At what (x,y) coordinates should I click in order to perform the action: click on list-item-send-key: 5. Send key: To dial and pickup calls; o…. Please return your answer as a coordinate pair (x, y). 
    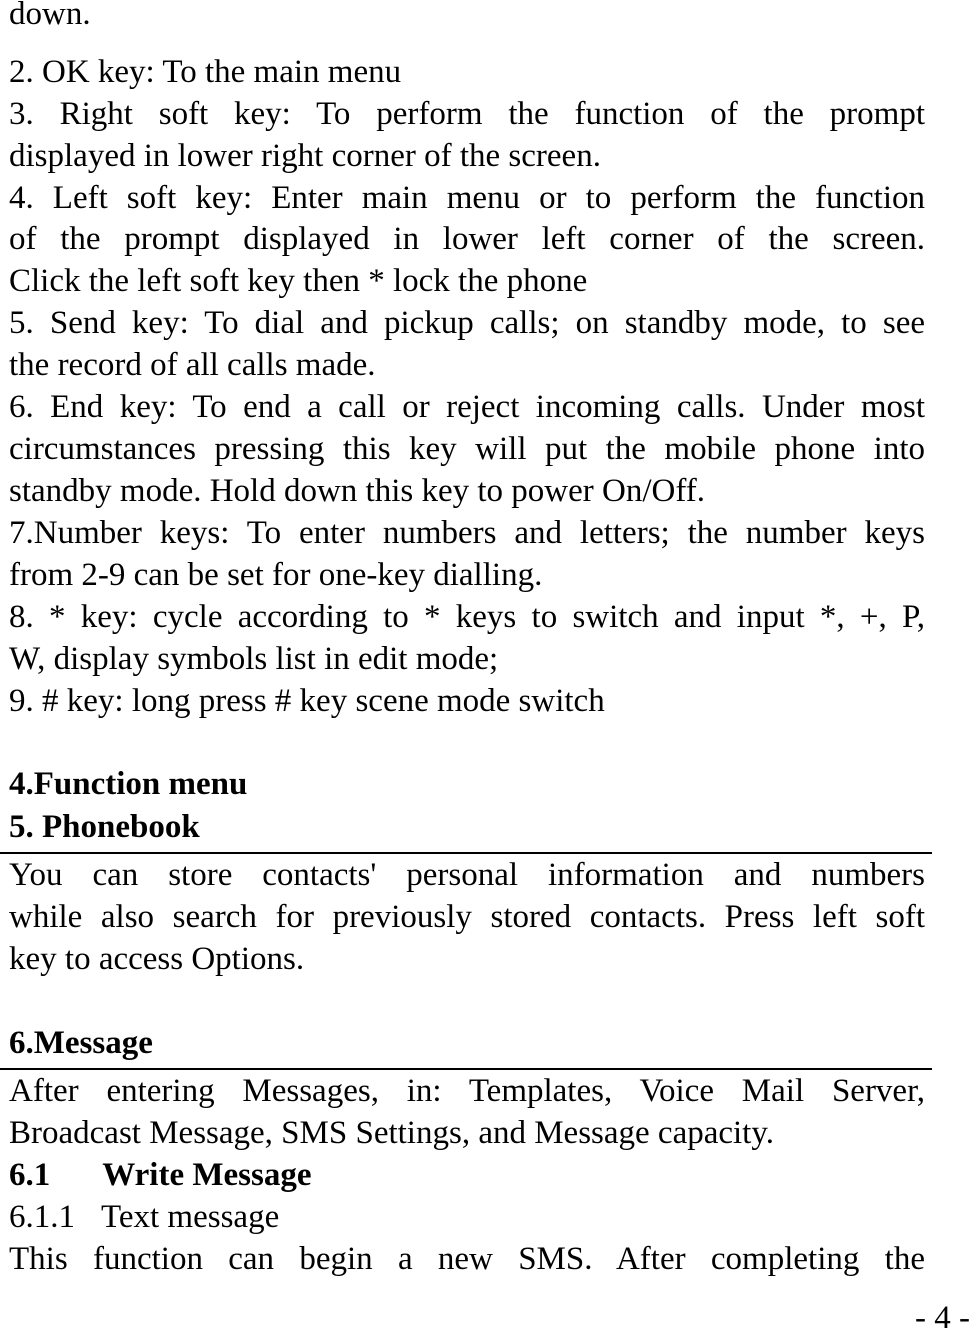
    Looking at the image, I should click on (467, 323).